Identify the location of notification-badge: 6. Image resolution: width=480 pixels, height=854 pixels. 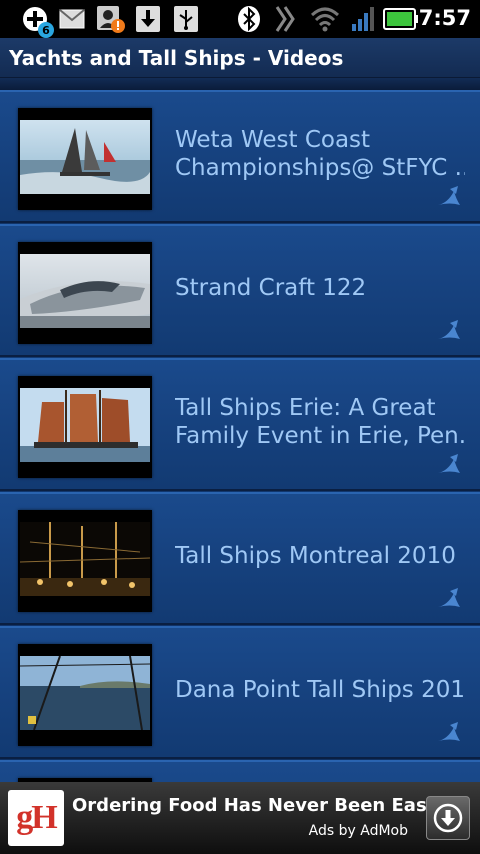
(46, 30).